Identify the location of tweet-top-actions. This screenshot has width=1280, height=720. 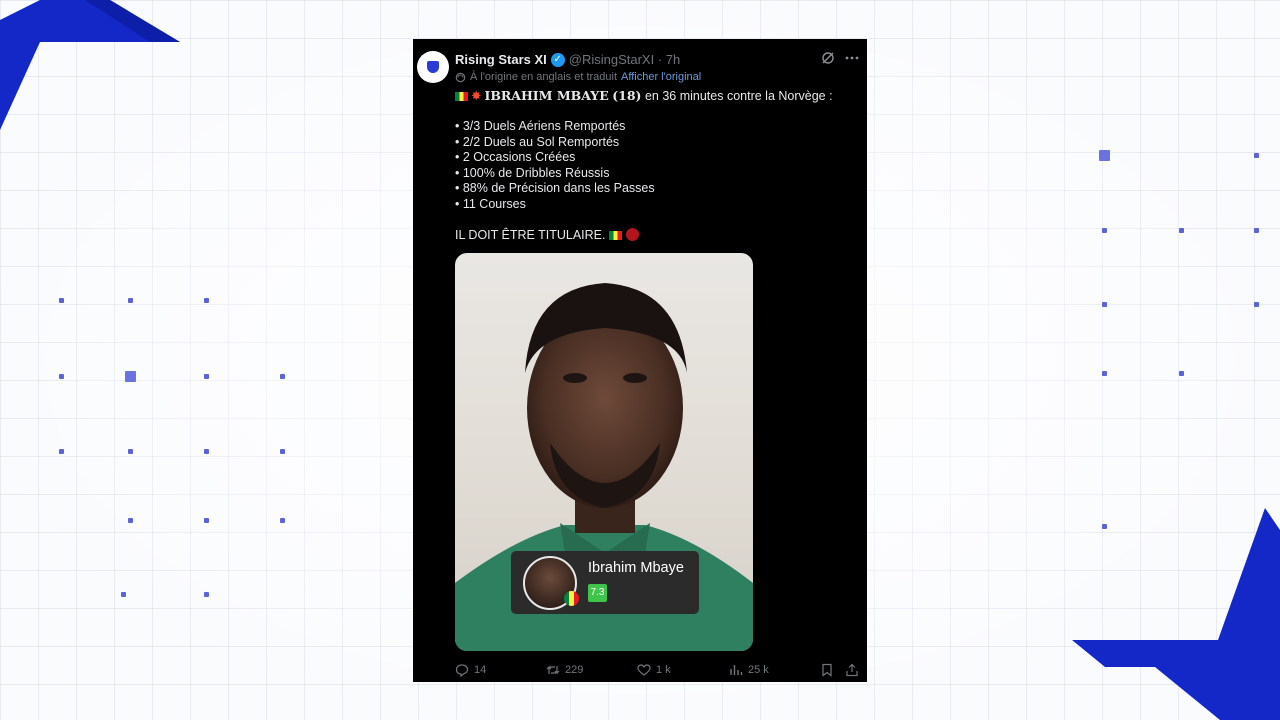
(840, 58).